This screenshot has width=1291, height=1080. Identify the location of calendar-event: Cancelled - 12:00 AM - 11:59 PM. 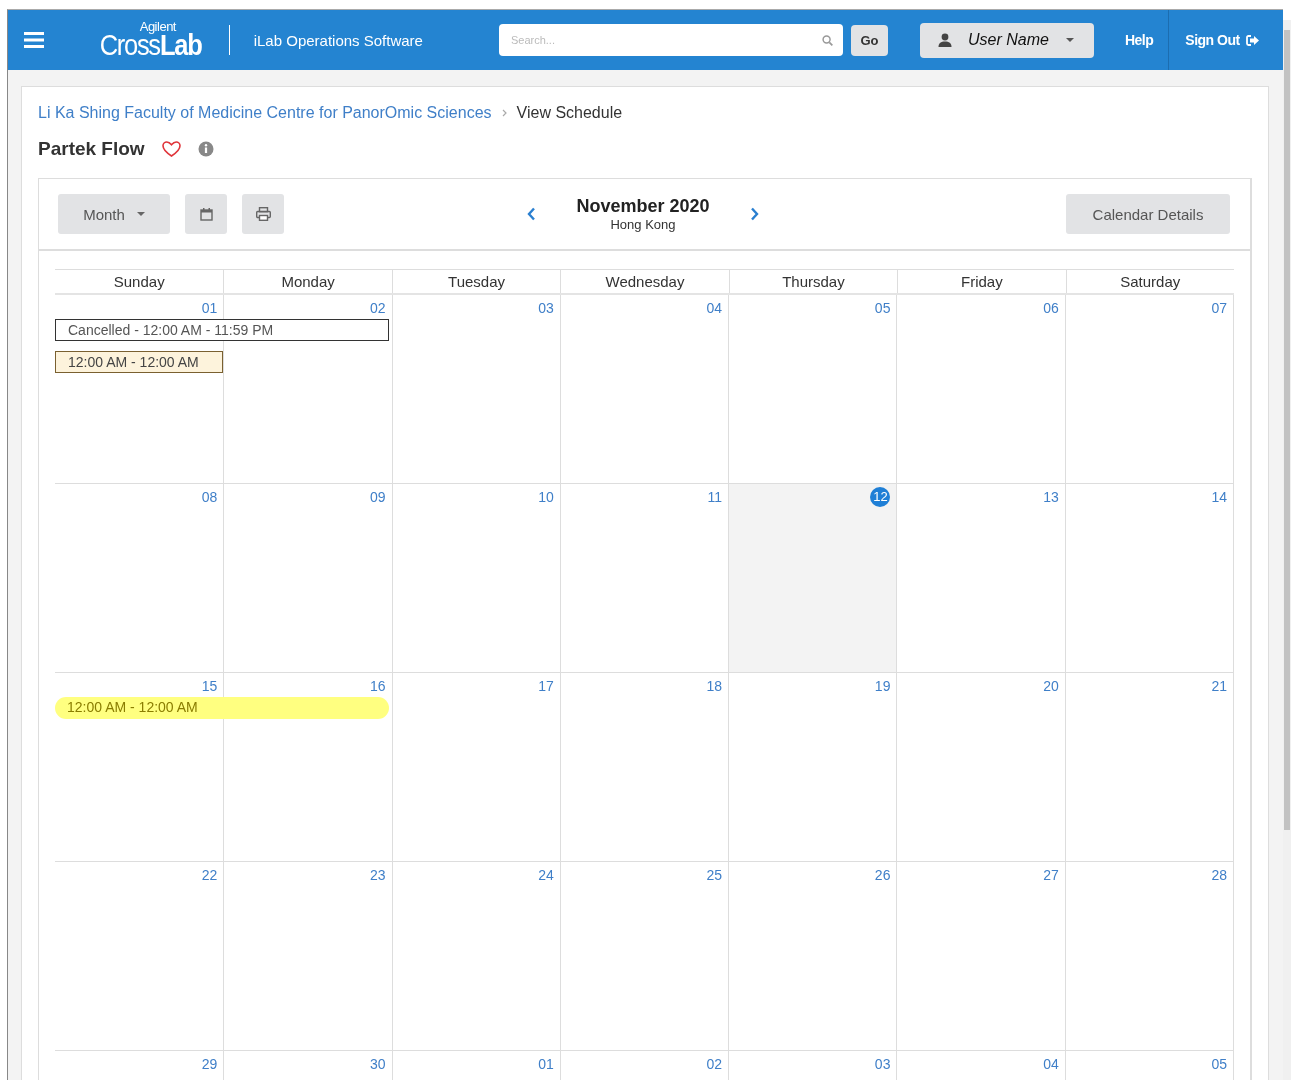
(222, 330).